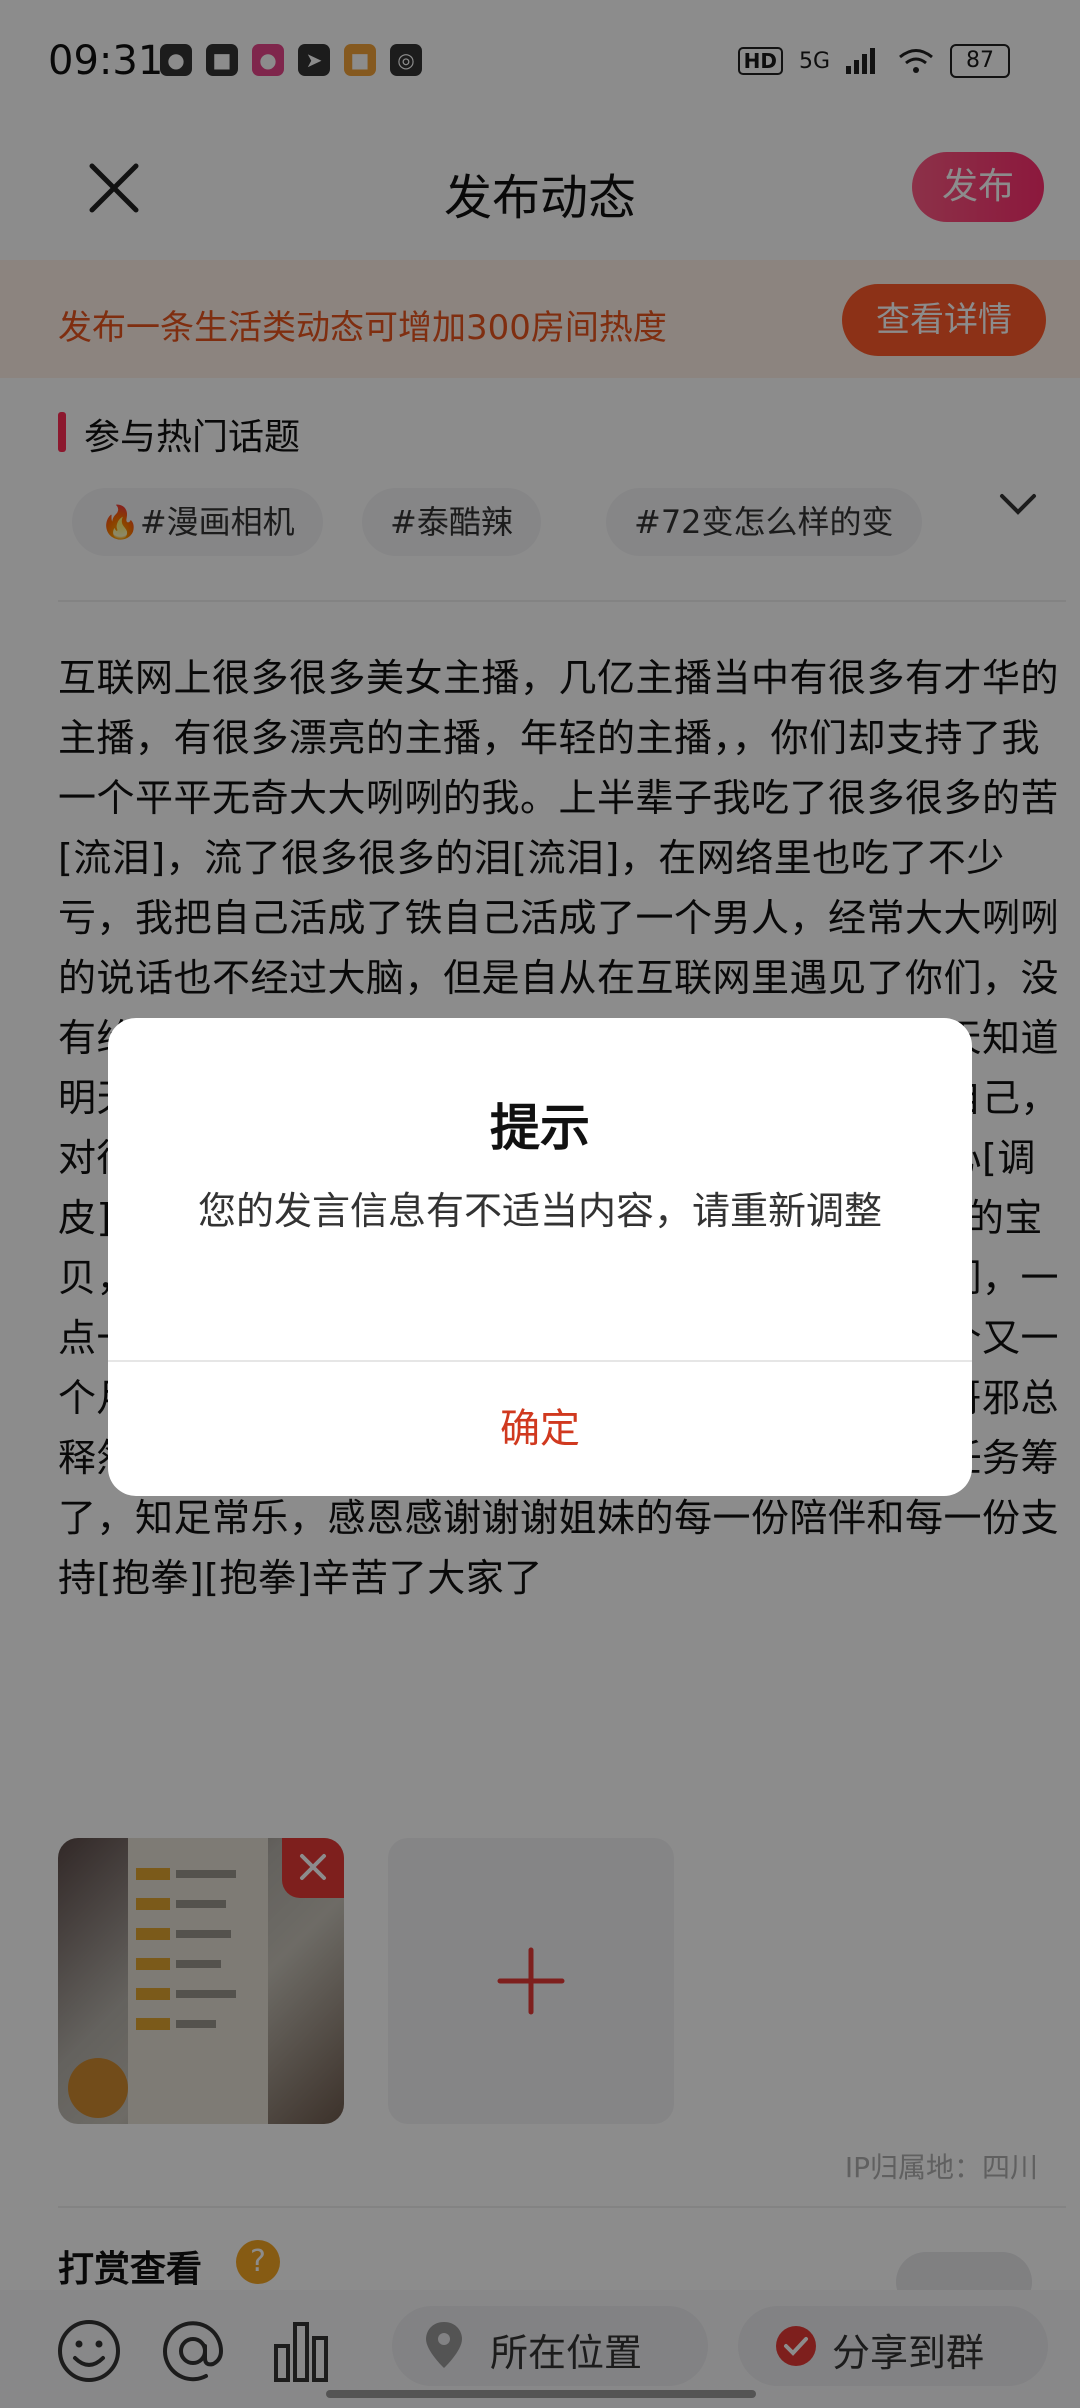  Describe the element at coordinates (540, 1128) in the screenshot. I see `dialog-title: 提示` at that location.